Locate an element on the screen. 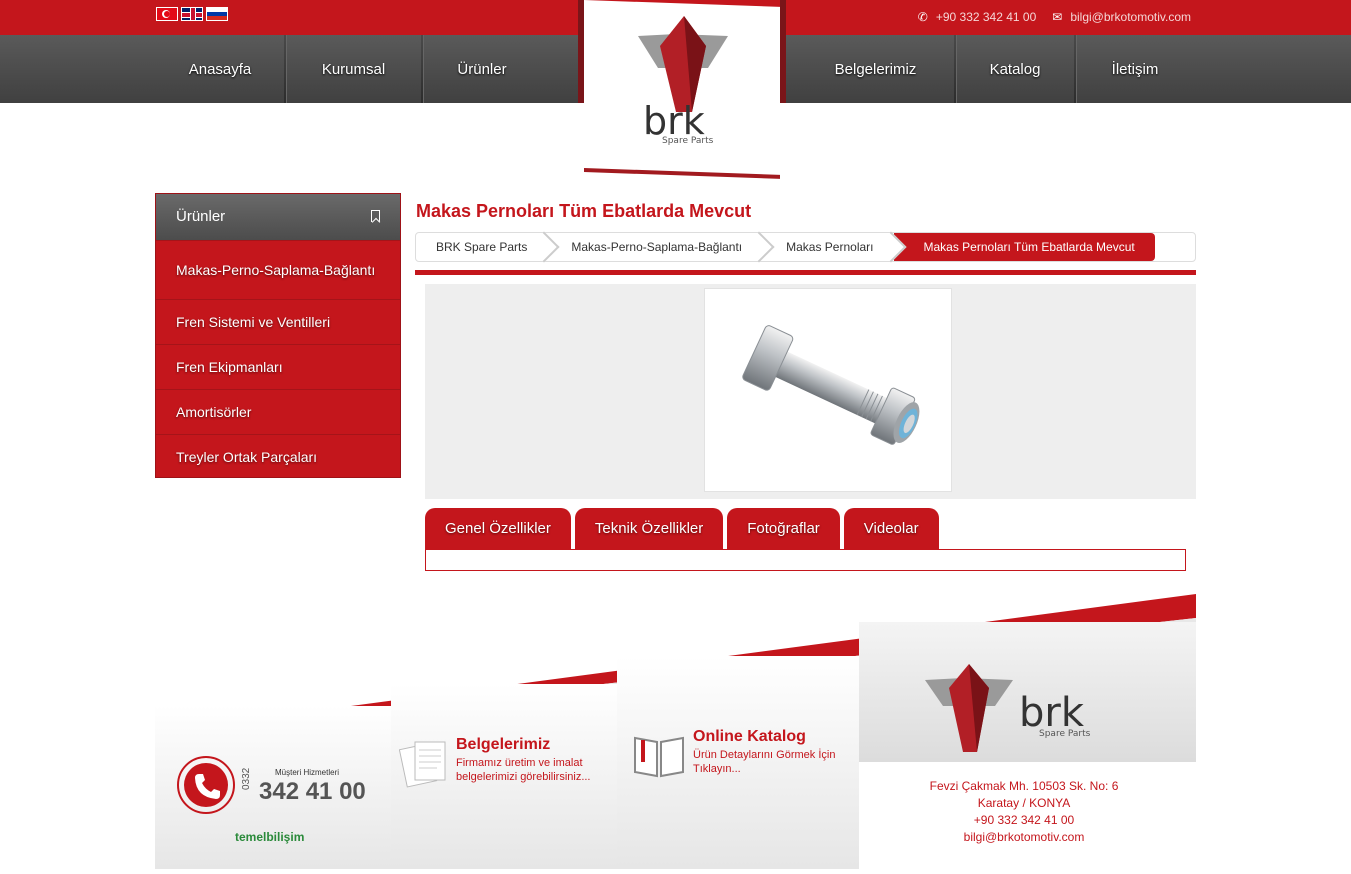 This screenshot has width=1351, height=874. envelope-icon: ✉ is located at coordinates (1057, 17).